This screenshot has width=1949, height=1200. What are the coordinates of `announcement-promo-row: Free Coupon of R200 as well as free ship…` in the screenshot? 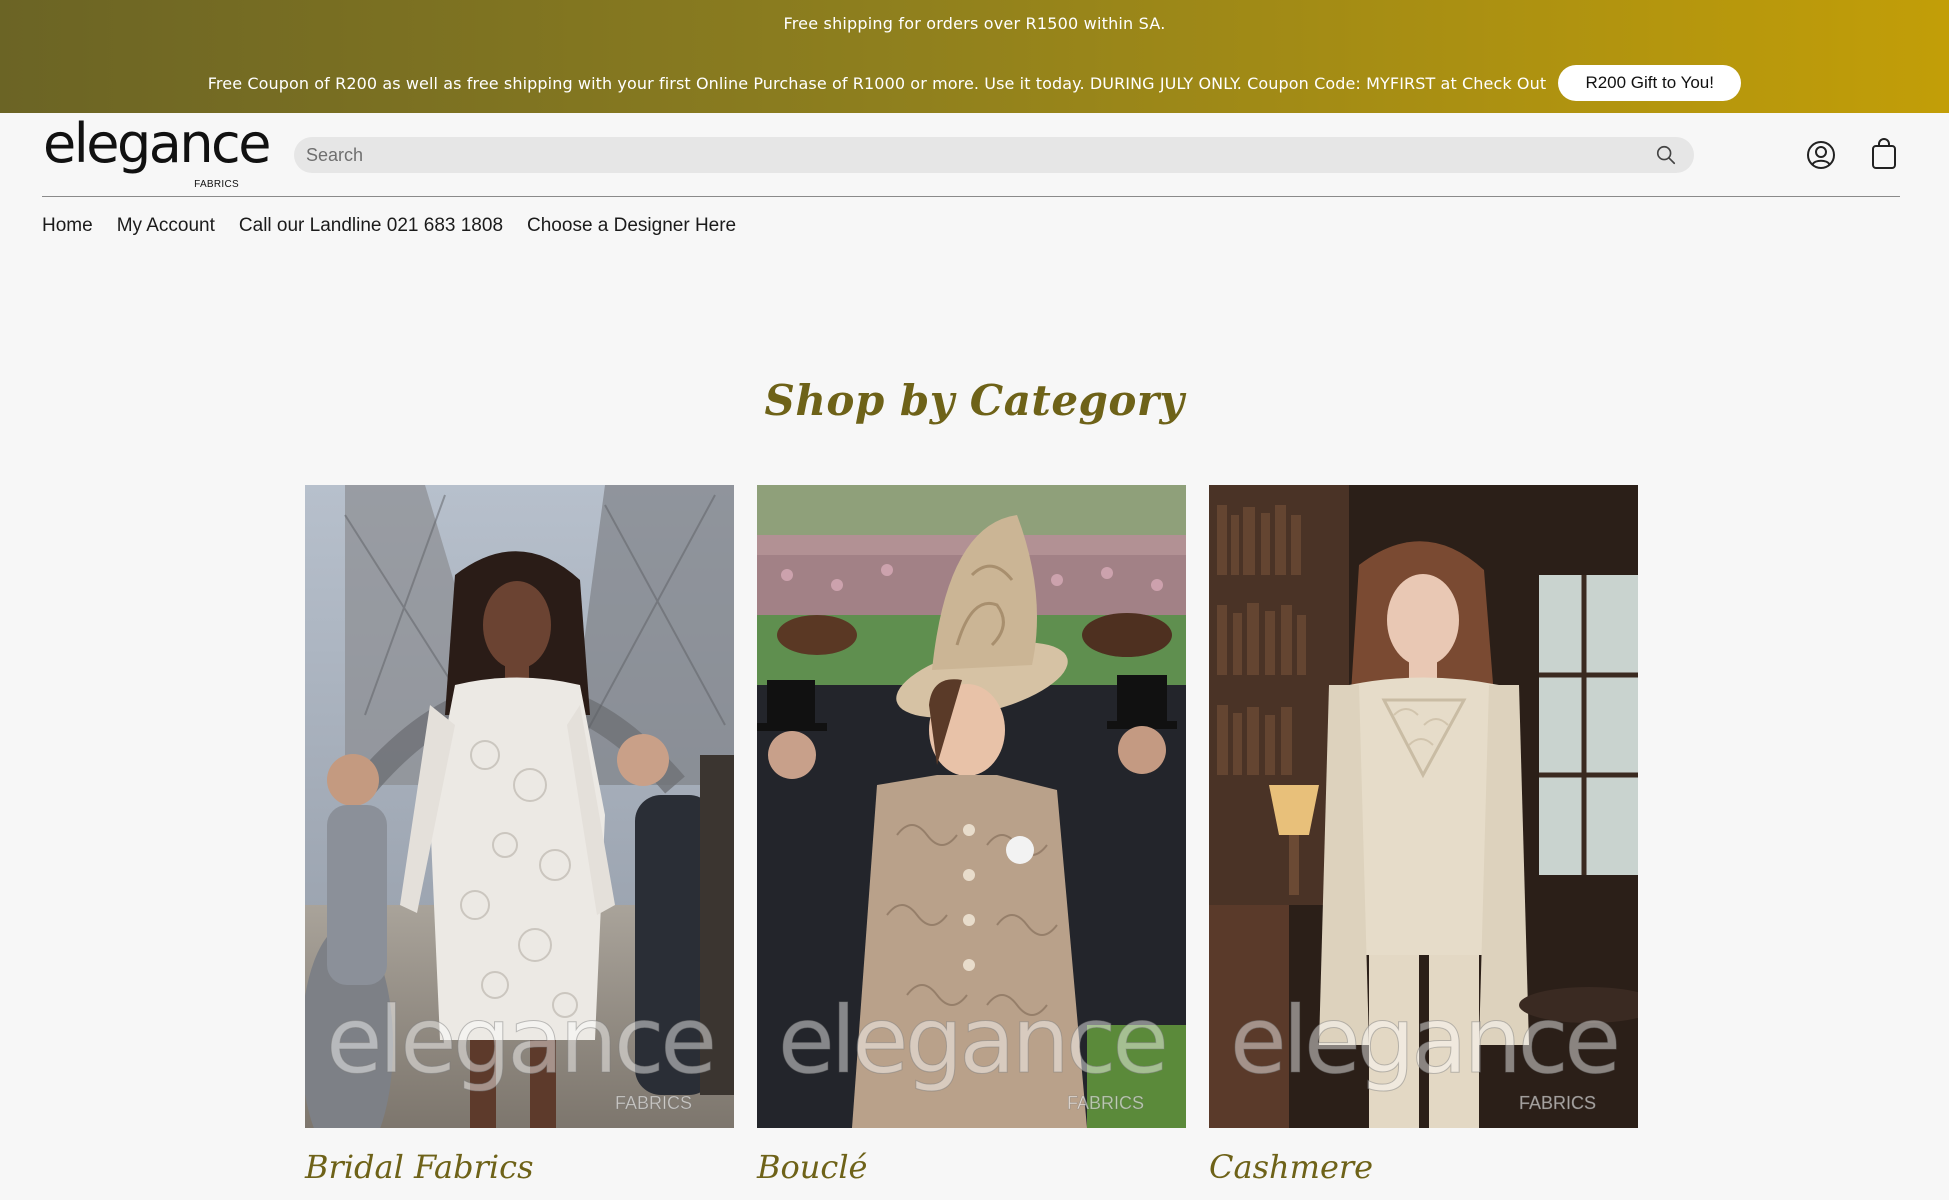 It's located at (974, 83).